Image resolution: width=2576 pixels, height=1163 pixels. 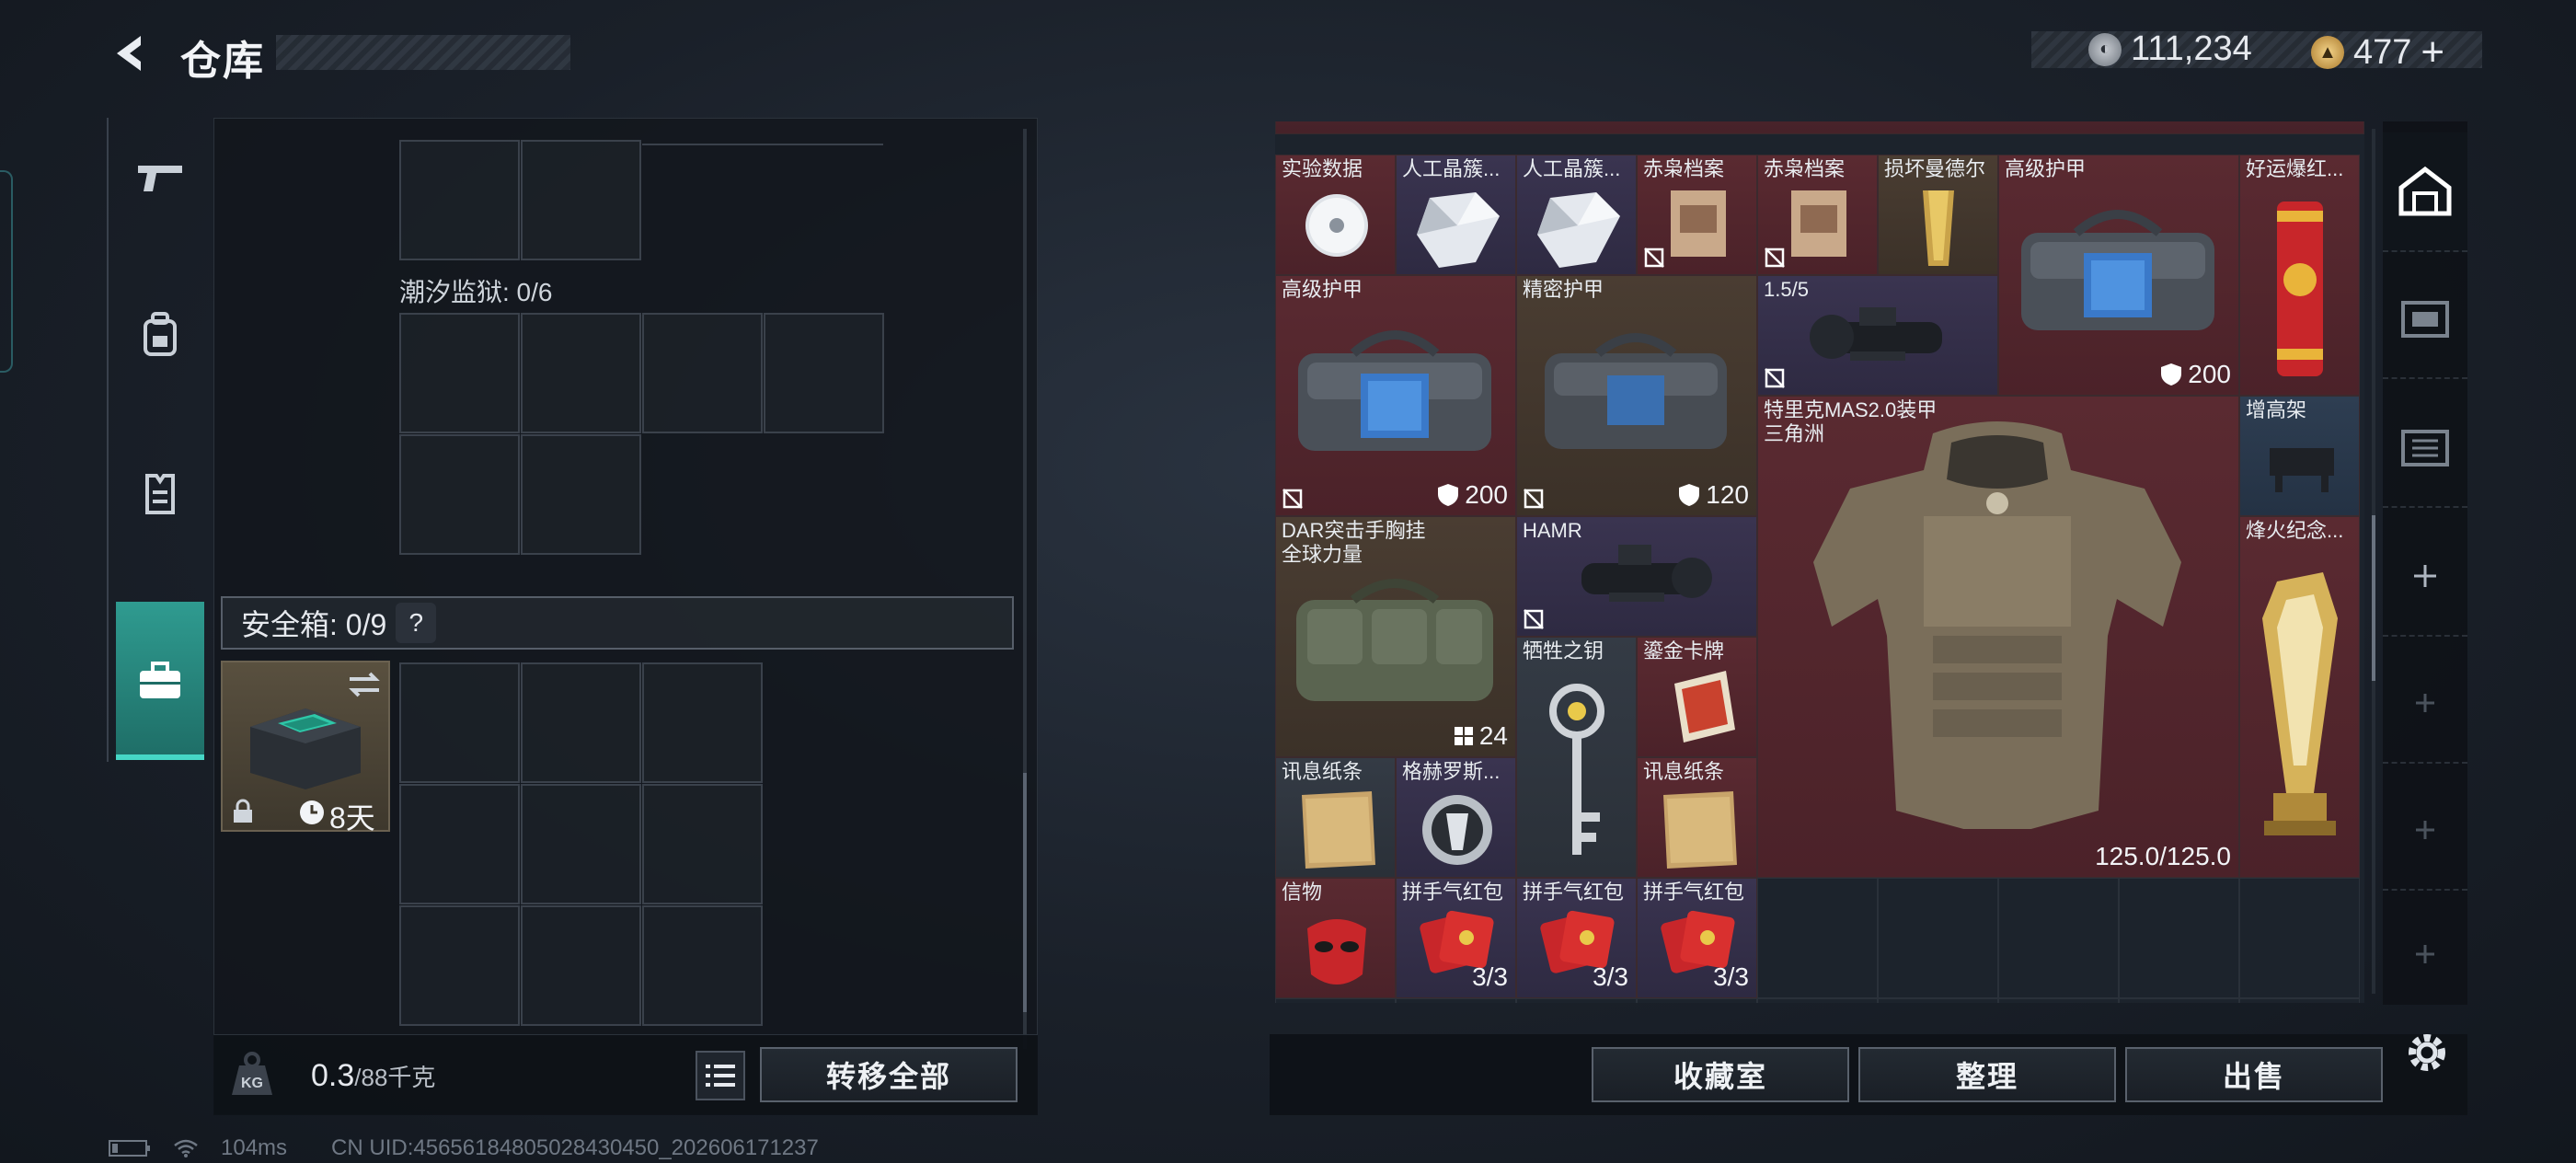 I want to click on list-view-button, so click(x=720, y=1076).